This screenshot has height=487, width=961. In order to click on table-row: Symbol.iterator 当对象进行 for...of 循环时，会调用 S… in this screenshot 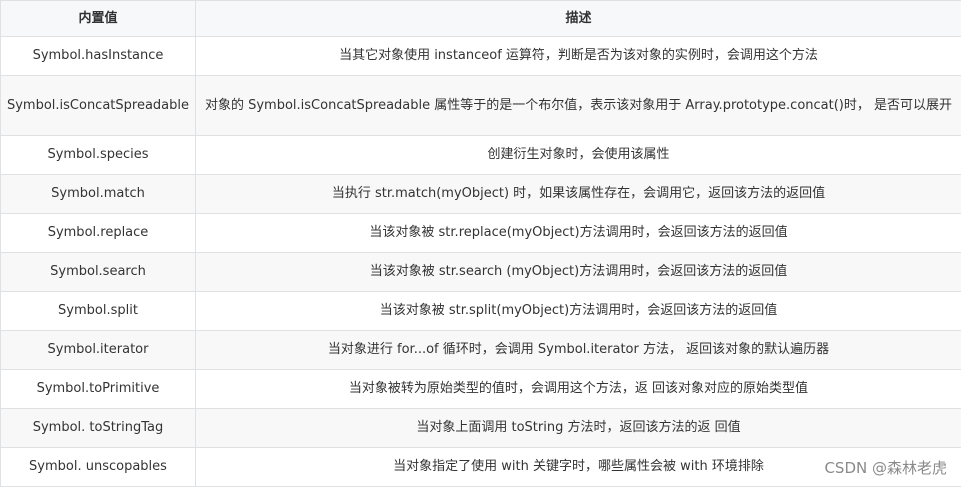, I will do `click(481, 350)`.